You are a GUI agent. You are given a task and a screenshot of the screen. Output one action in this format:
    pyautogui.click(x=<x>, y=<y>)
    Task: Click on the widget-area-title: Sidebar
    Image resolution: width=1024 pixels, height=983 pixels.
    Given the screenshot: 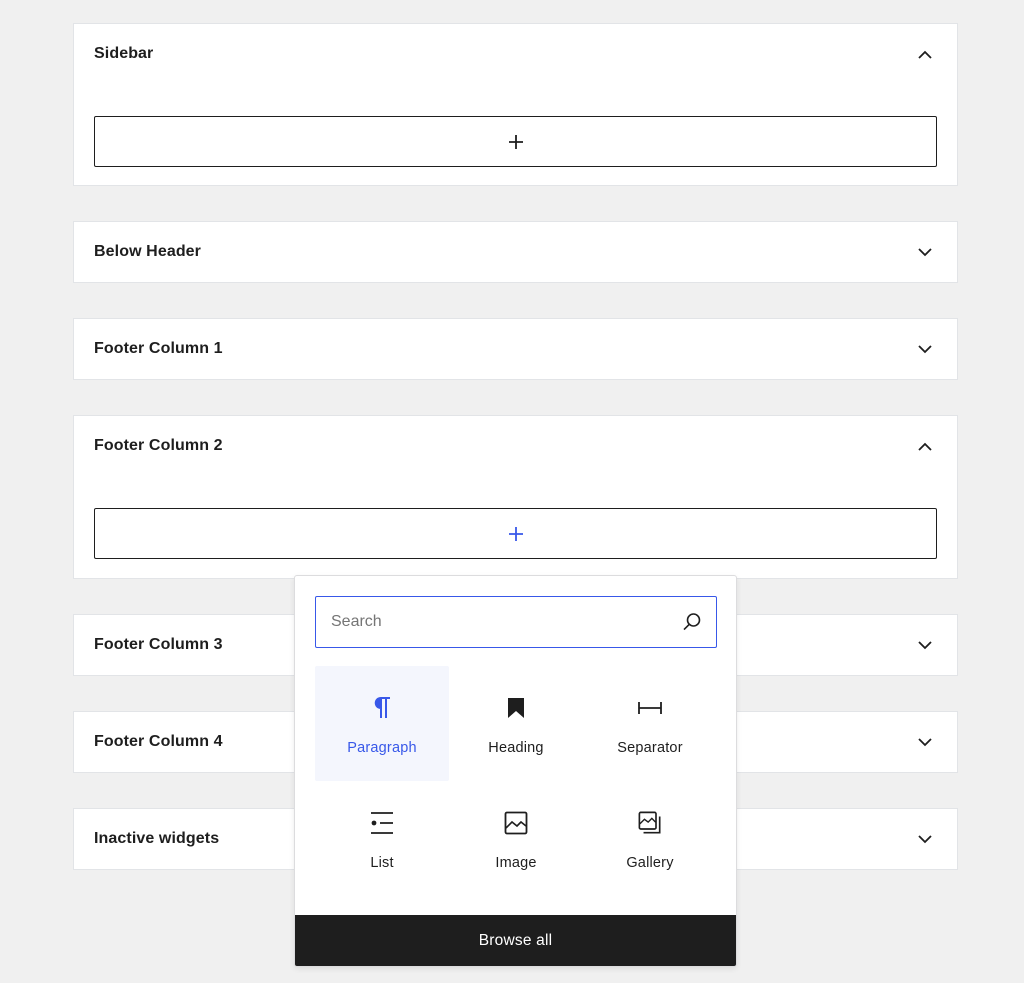 What is the action you would take?
    pyautogui.click(x=124, y=53)
    